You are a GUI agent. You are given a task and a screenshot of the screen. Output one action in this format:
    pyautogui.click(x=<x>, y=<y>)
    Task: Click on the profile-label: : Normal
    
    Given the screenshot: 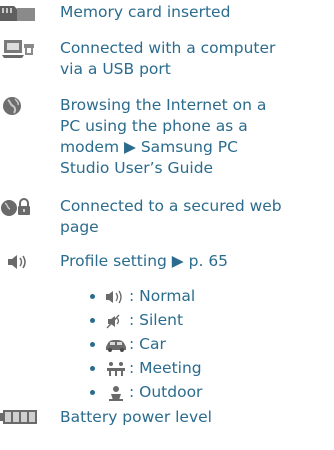 What is the action you would take?
    pyautogui.click(x=162, y=296)
    